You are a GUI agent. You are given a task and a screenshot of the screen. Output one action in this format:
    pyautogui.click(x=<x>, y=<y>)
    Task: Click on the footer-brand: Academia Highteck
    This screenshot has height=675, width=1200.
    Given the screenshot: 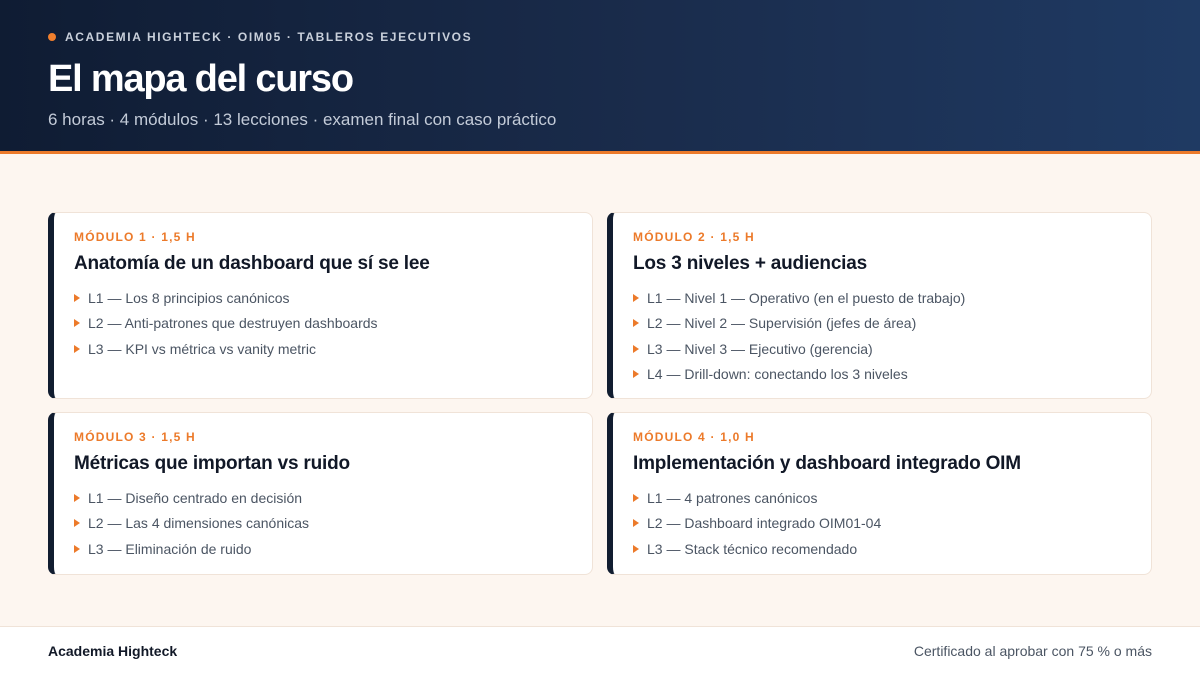 What is the action you would take?
    pyautogui.click(x=113, y=651)
    